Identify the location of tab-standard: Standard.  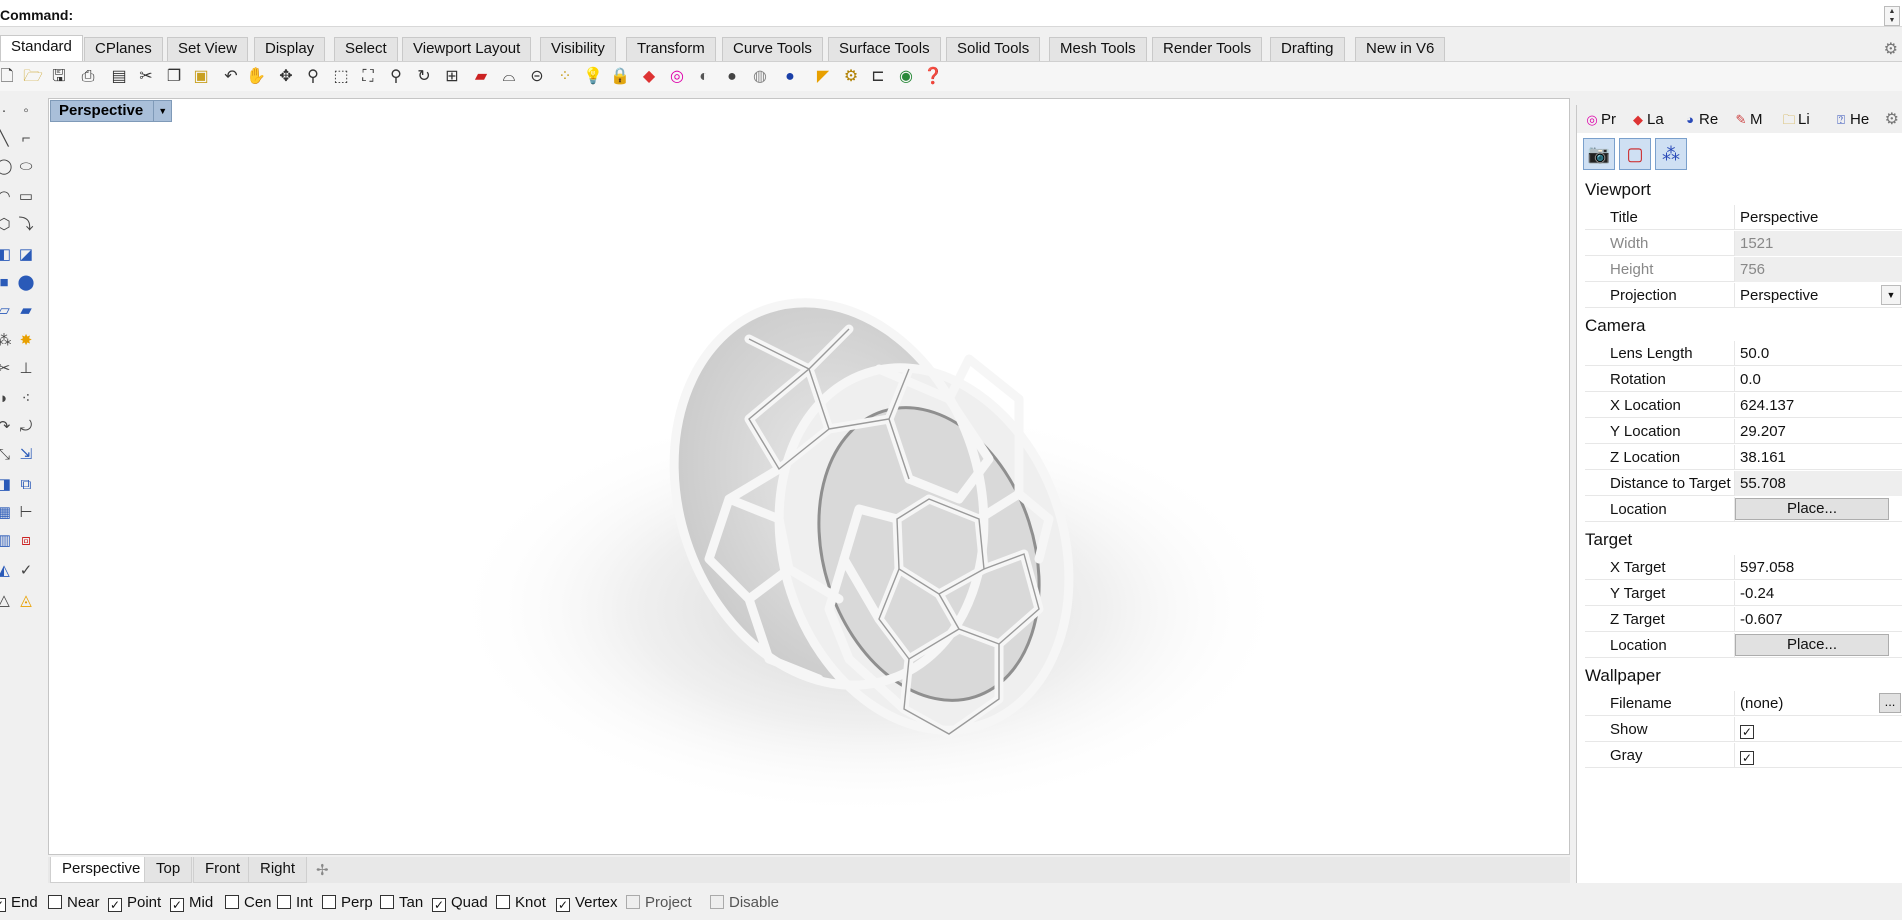
(41, 48).